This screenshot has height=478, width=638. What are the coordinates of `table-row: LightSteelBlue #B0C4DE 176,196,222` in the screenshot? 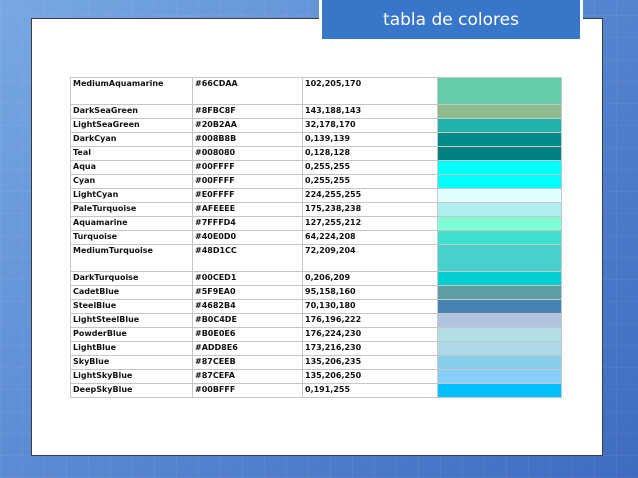 It's located at (316, 320).